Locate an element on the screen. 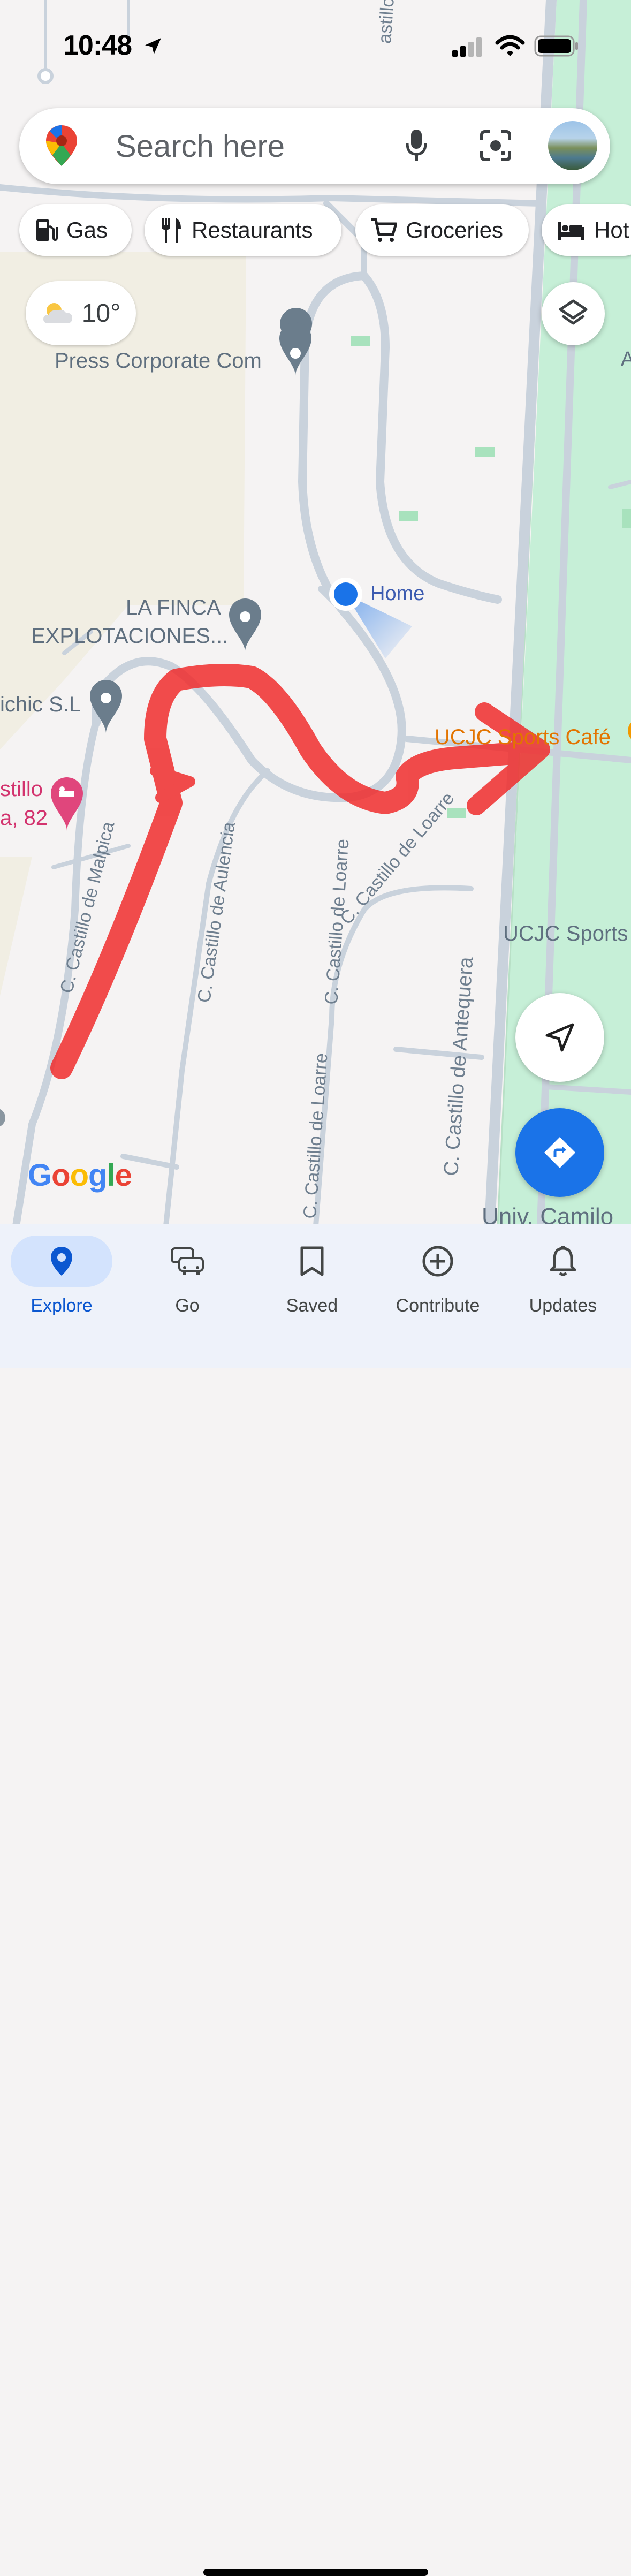  recenter-button is located at coordinates (559, 1037).